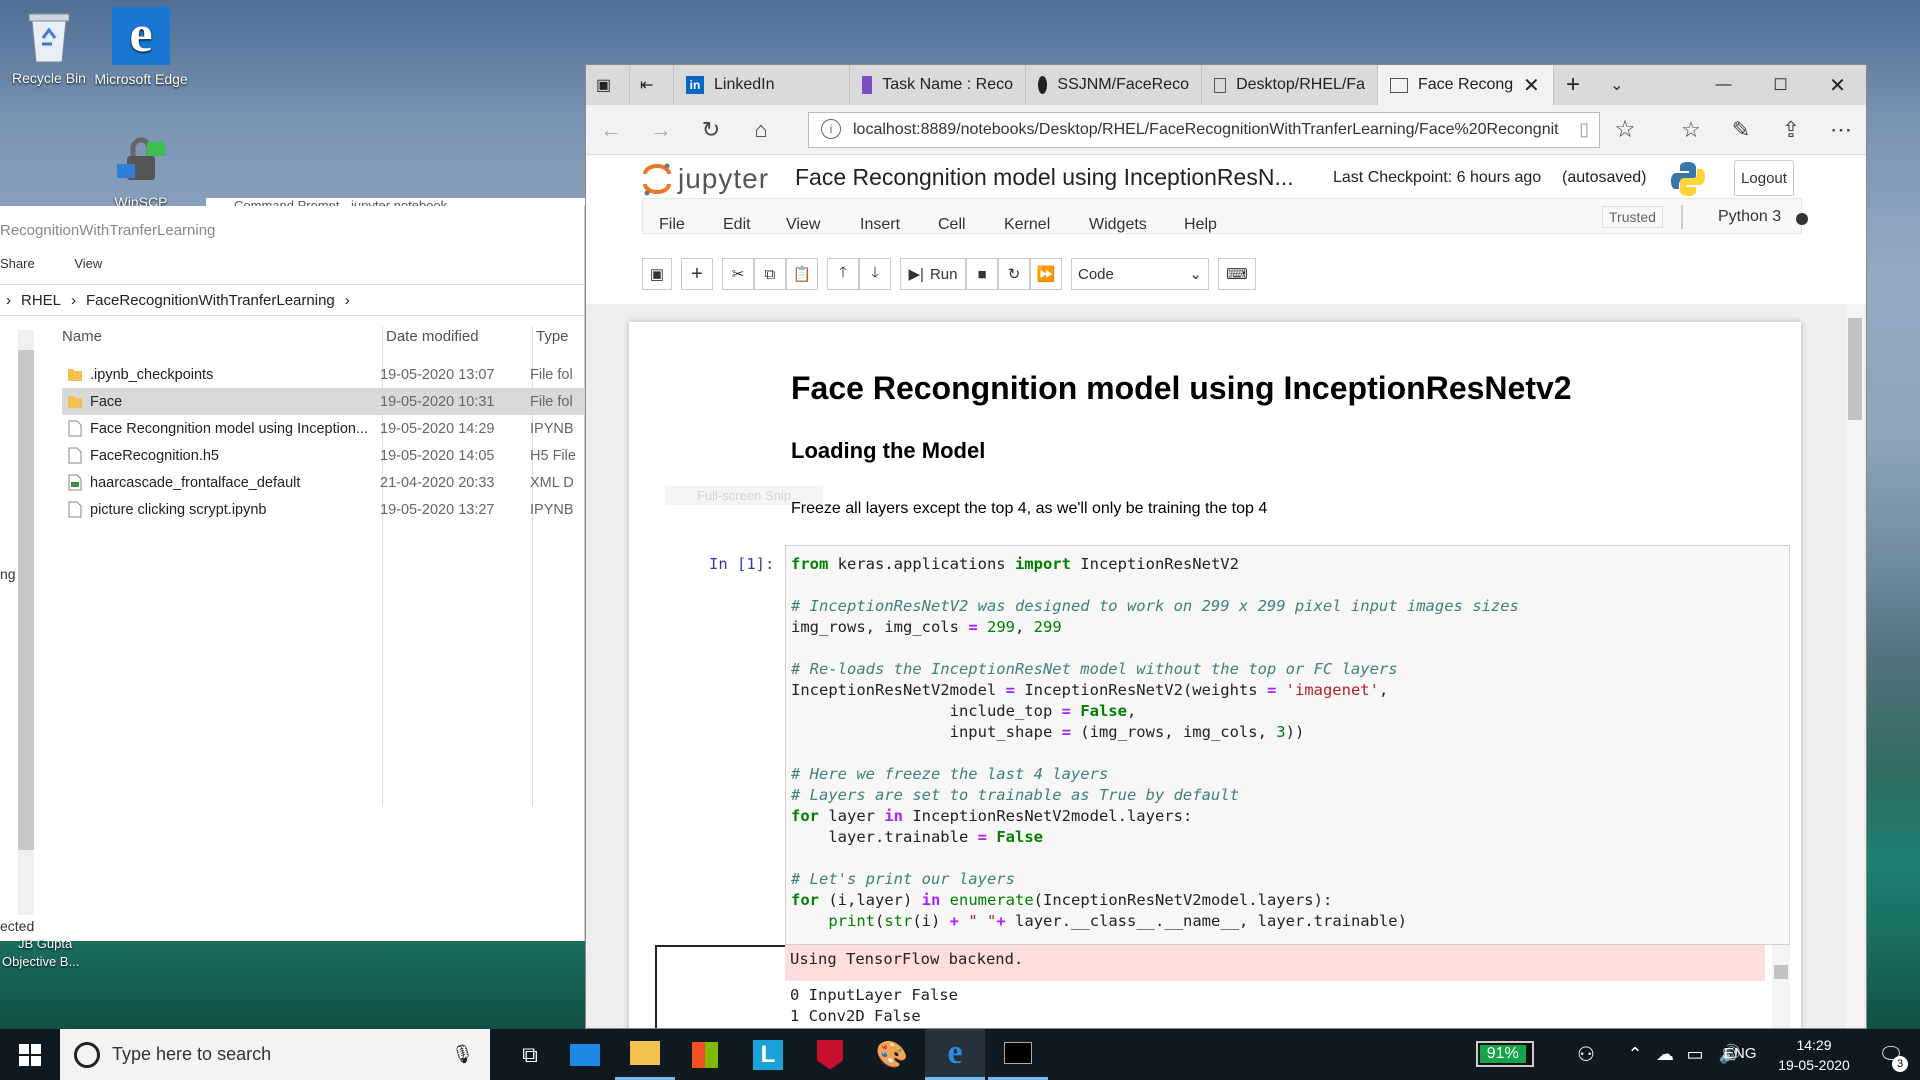 The image size is (1920, 1080). What do you see at coordinates (1814, 1055) in the screenshot?
I see `clock: 14:29 19-05-2020` at bounding box center [1814, 1055].